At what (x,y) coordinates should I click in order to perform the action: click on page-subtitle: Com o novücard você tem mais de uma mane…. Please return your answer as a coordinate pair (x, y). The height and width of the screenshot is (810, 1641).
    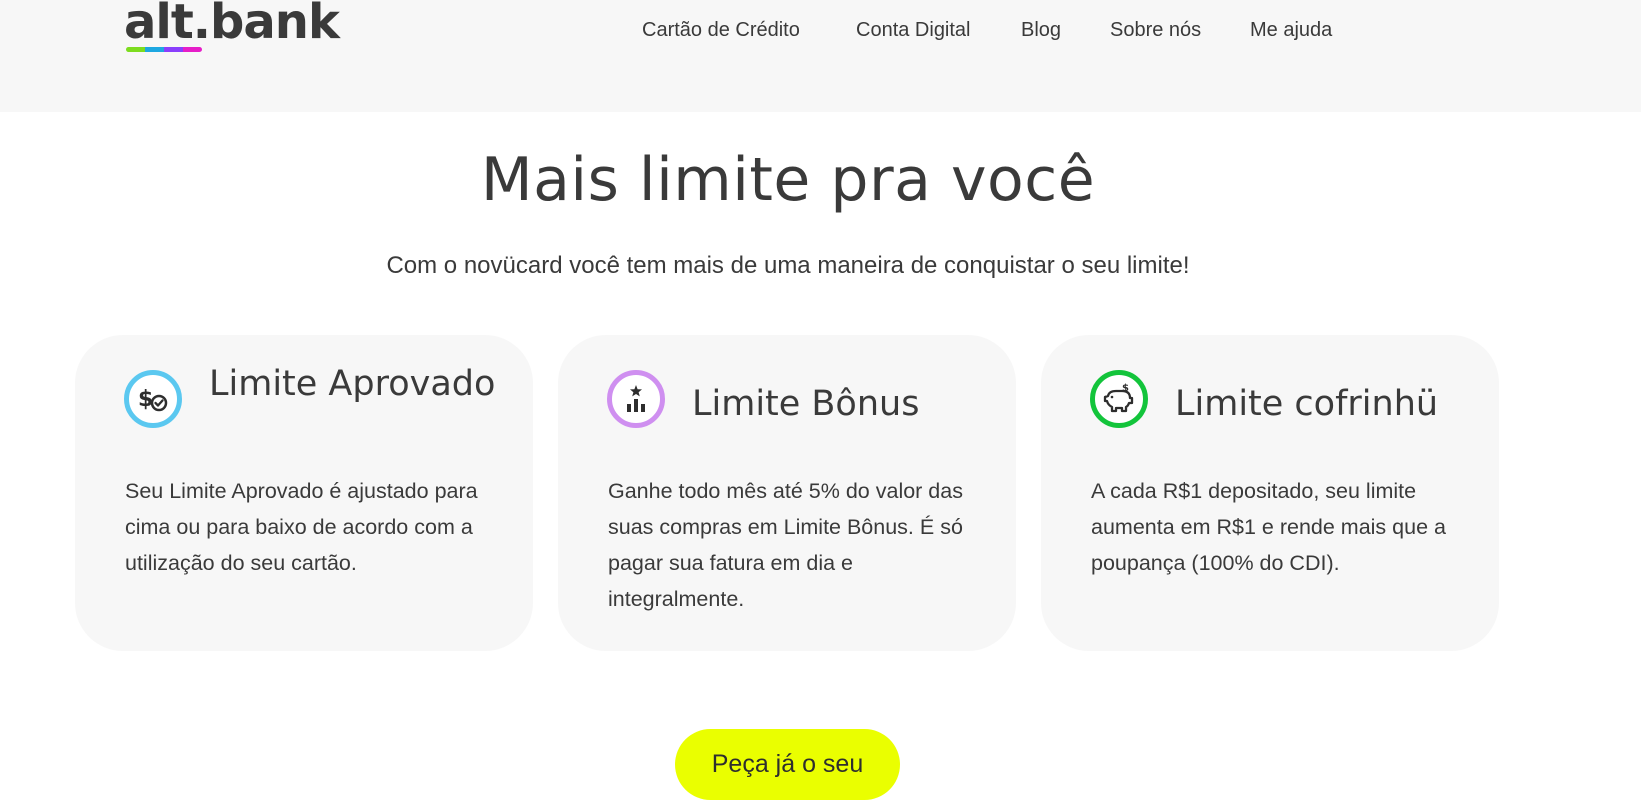
    Looking at the image, I should click on (788, 265).